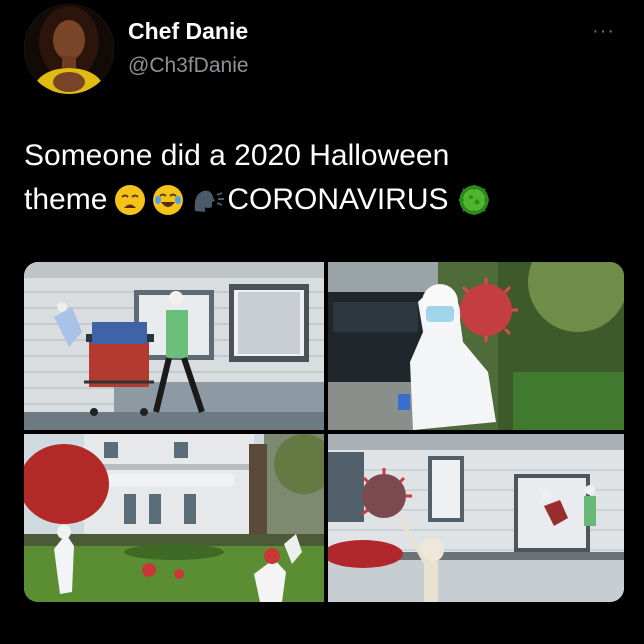 This screenshot has width=644, height=644. Describe the element at coordinates (338, 199) in the screenshot. I see `tweet-text-coronavirus: CORONAVIRUS` at that location.